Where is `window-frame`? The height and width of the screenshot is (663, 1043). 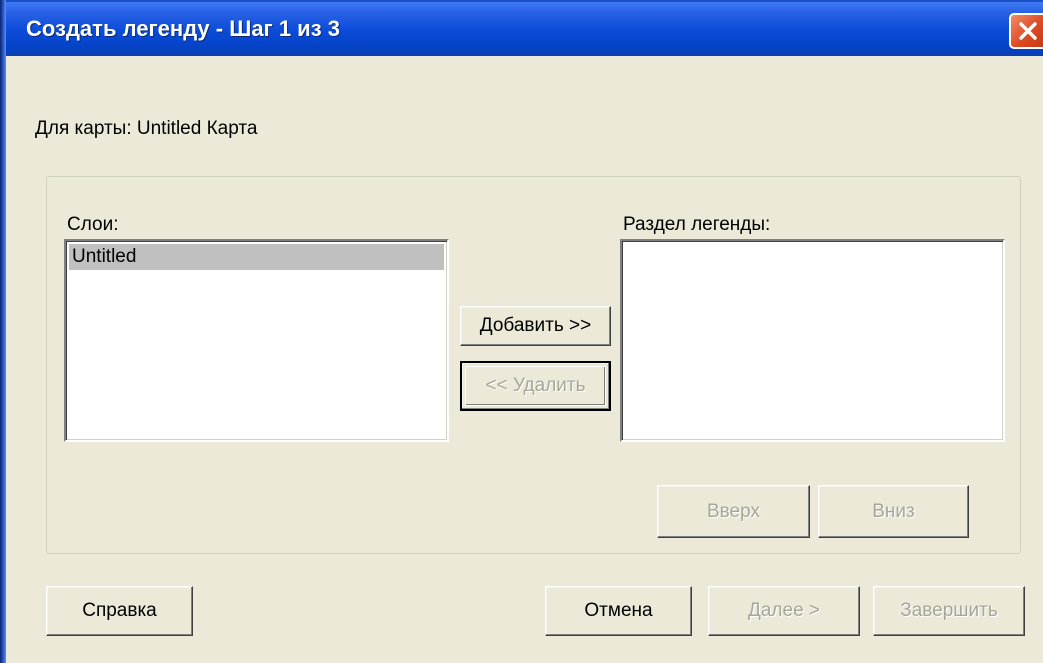
window-frame is located at coordinates (3, 331).